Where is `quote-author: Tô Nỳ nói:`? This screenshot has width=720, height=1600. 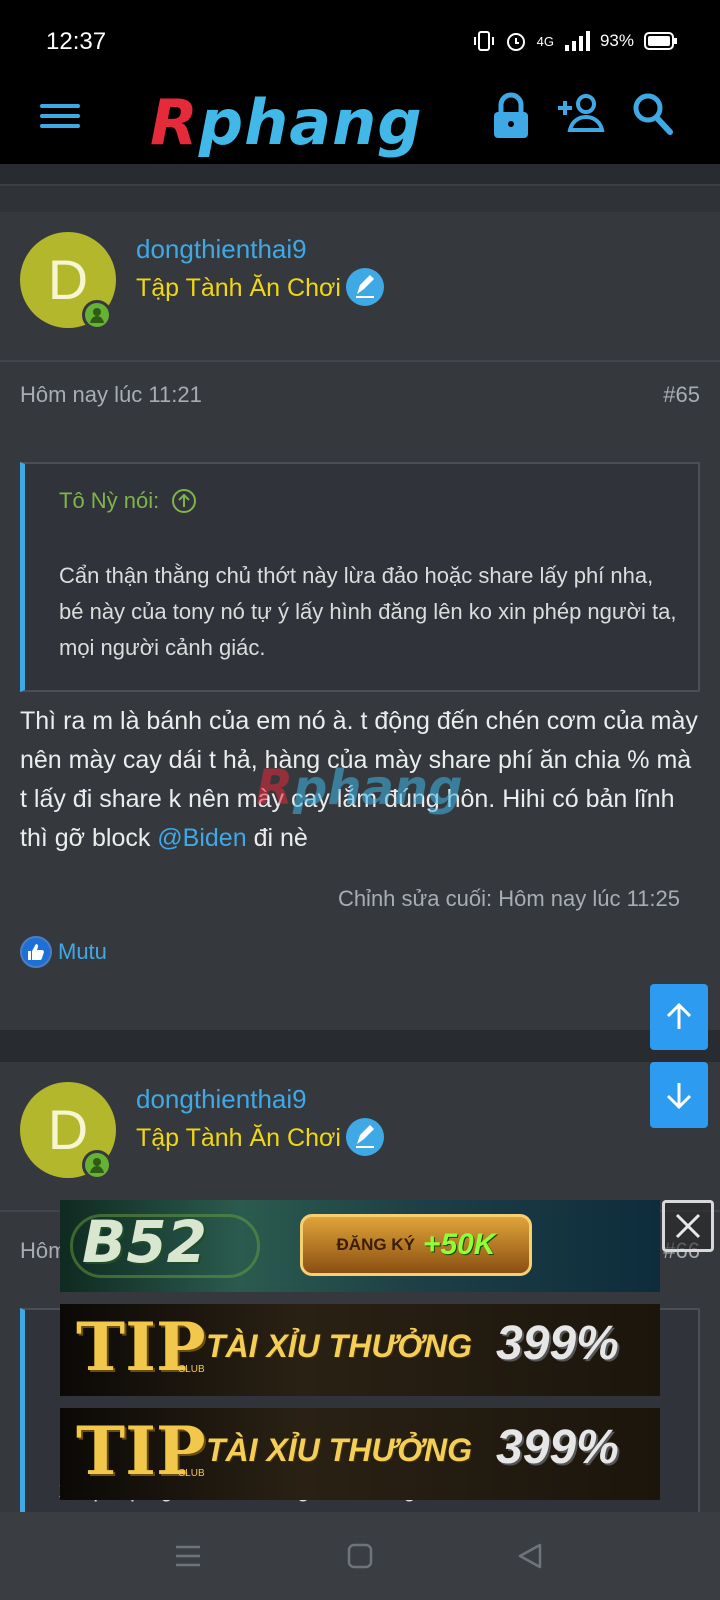 quote-author: Tô Nỳ nói: is located at coordinates (128, 501).